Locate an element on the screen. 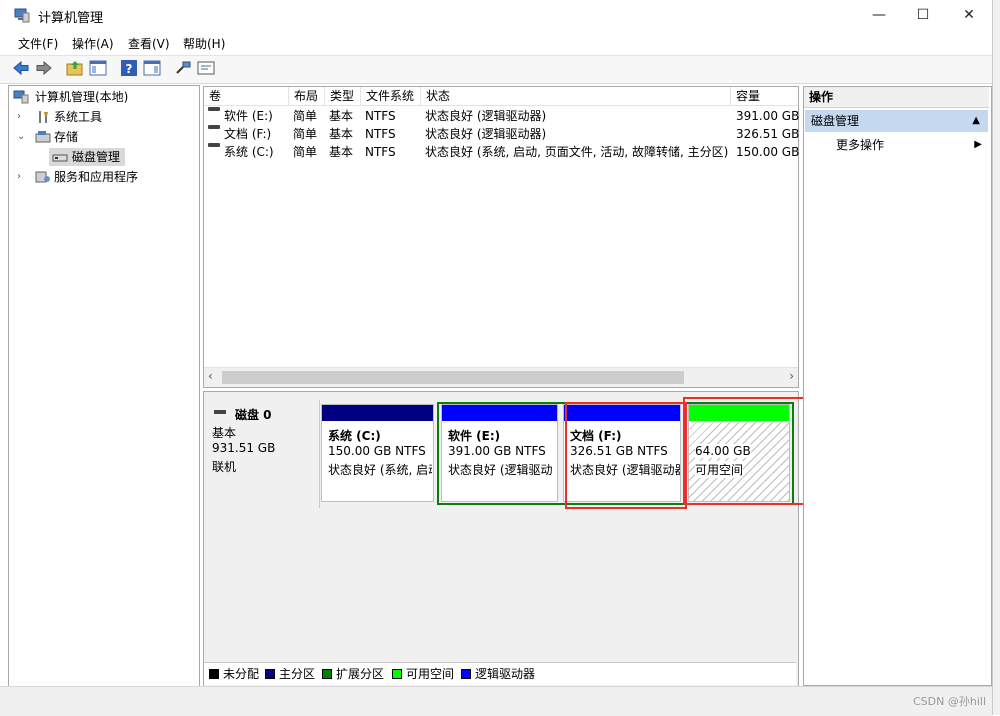 The height and width of the screenshot is (716, 1000). actions-section-label: 磁盘管理 is located at coordinates (835, 121).